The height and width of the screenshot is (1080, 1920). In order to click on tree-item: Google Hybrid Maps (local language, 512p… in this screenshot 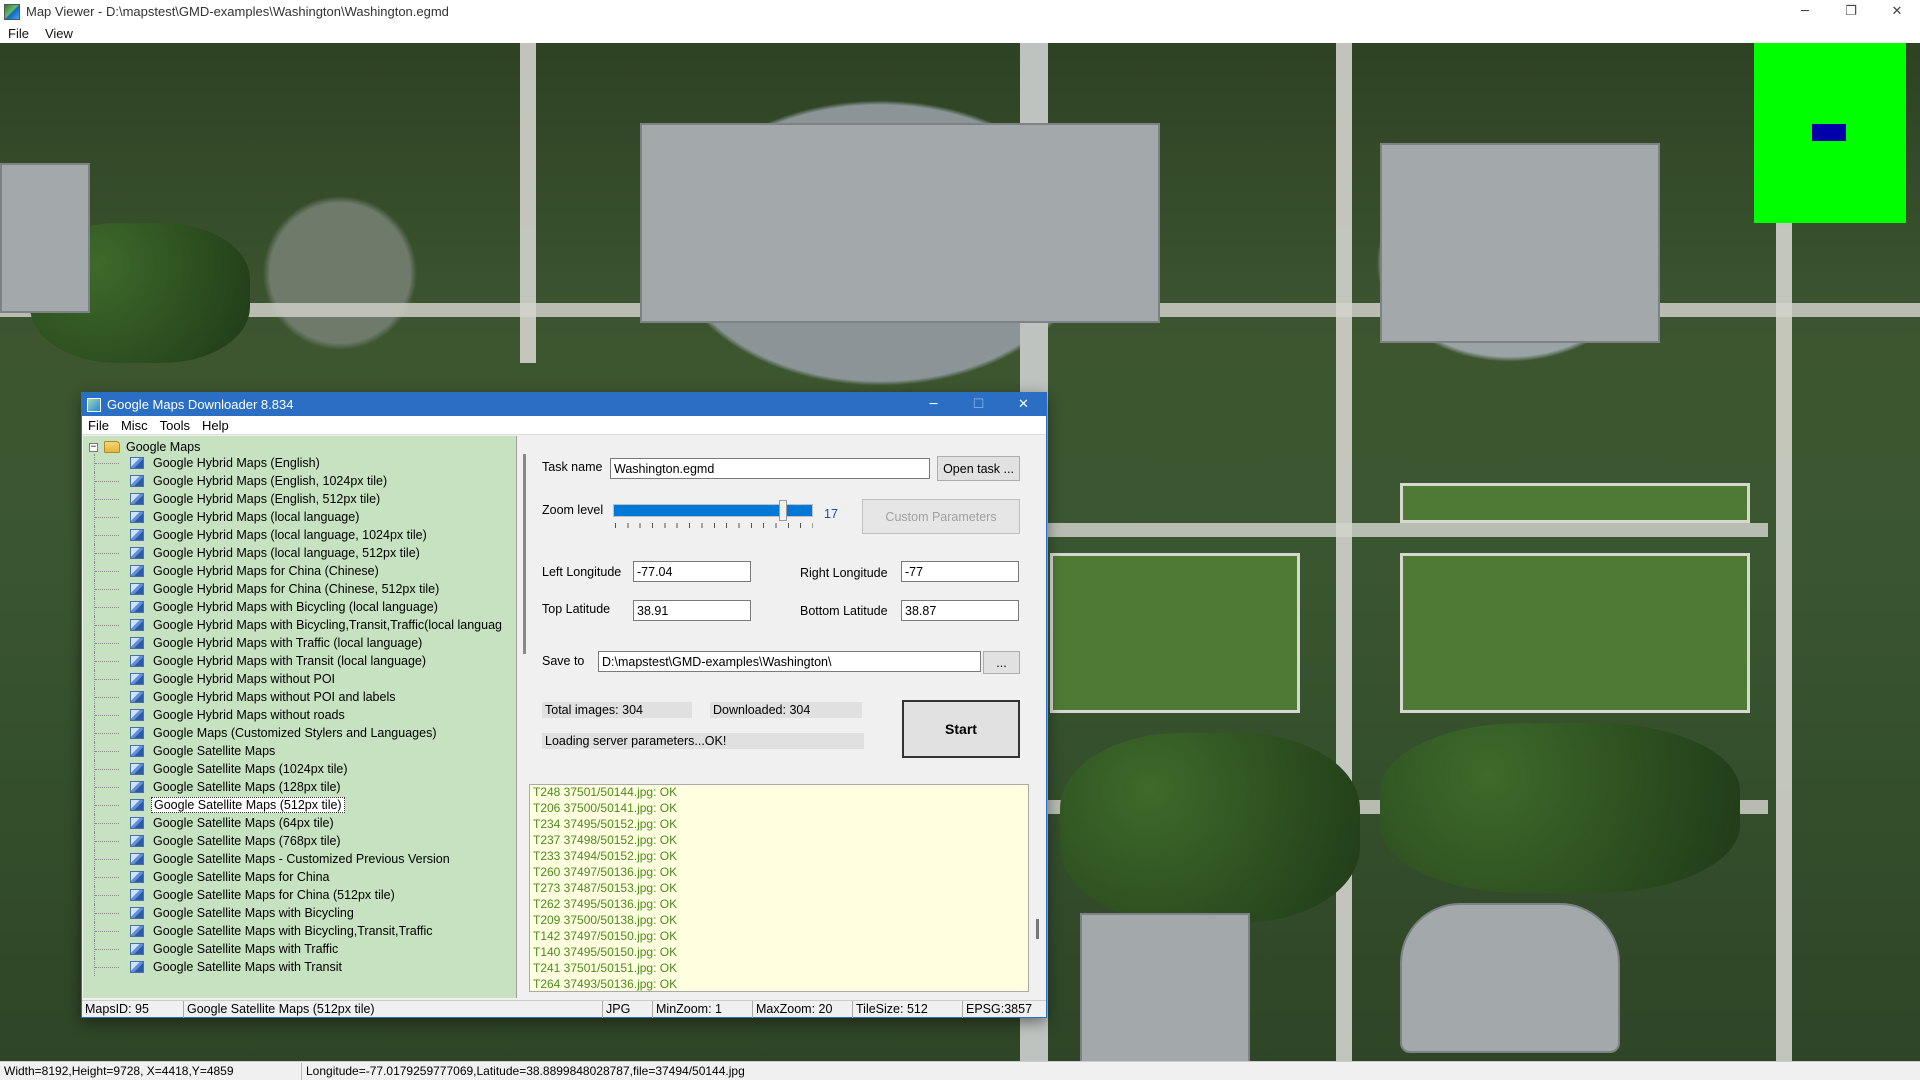, I will do `click(299, 553)`.